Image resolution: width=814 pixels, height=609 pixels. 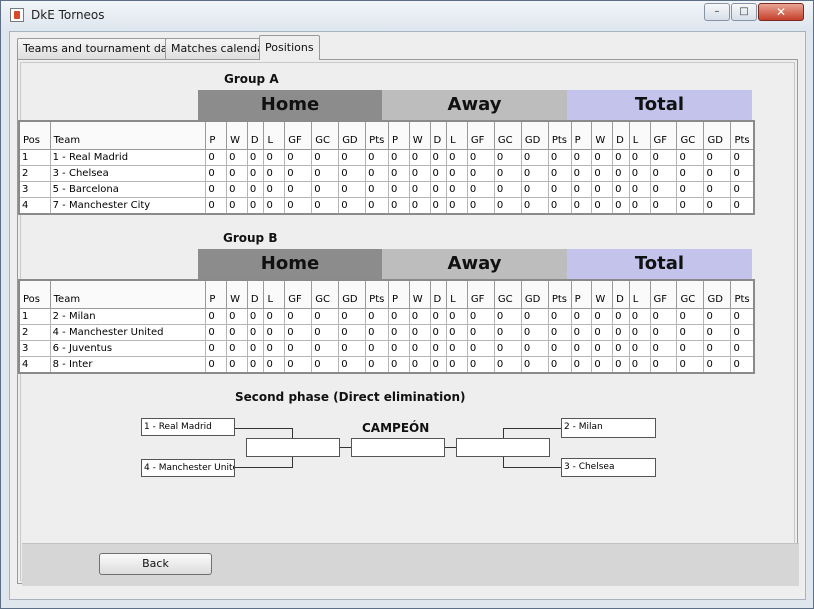 I want to click on cell-home-w: 0, so click(x=237, y=173).